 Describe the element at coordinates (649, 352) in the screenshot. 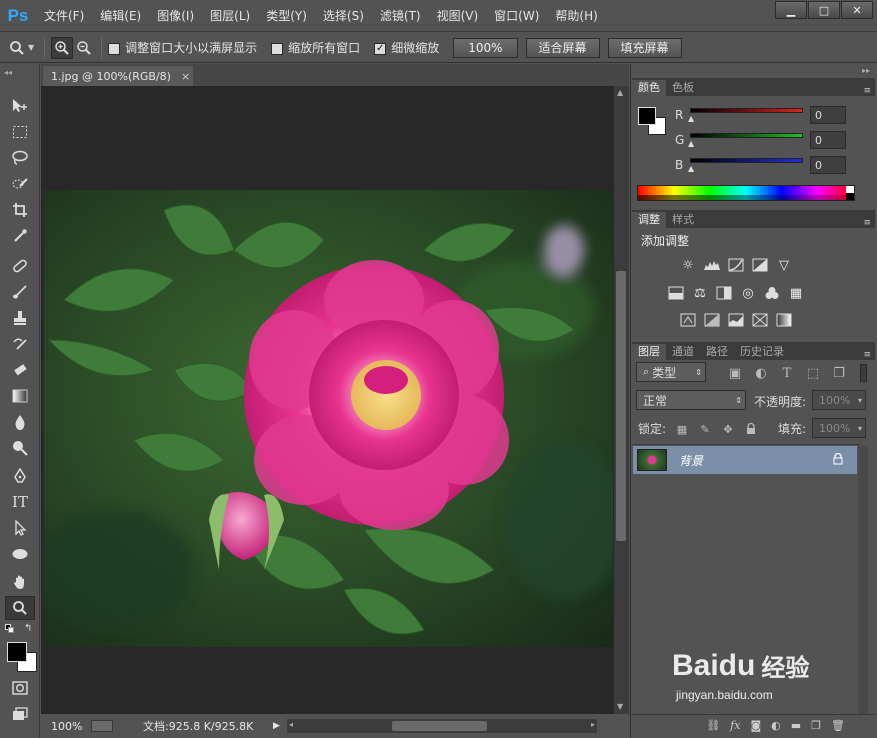

I see `tab-layers: 图层` at that location.